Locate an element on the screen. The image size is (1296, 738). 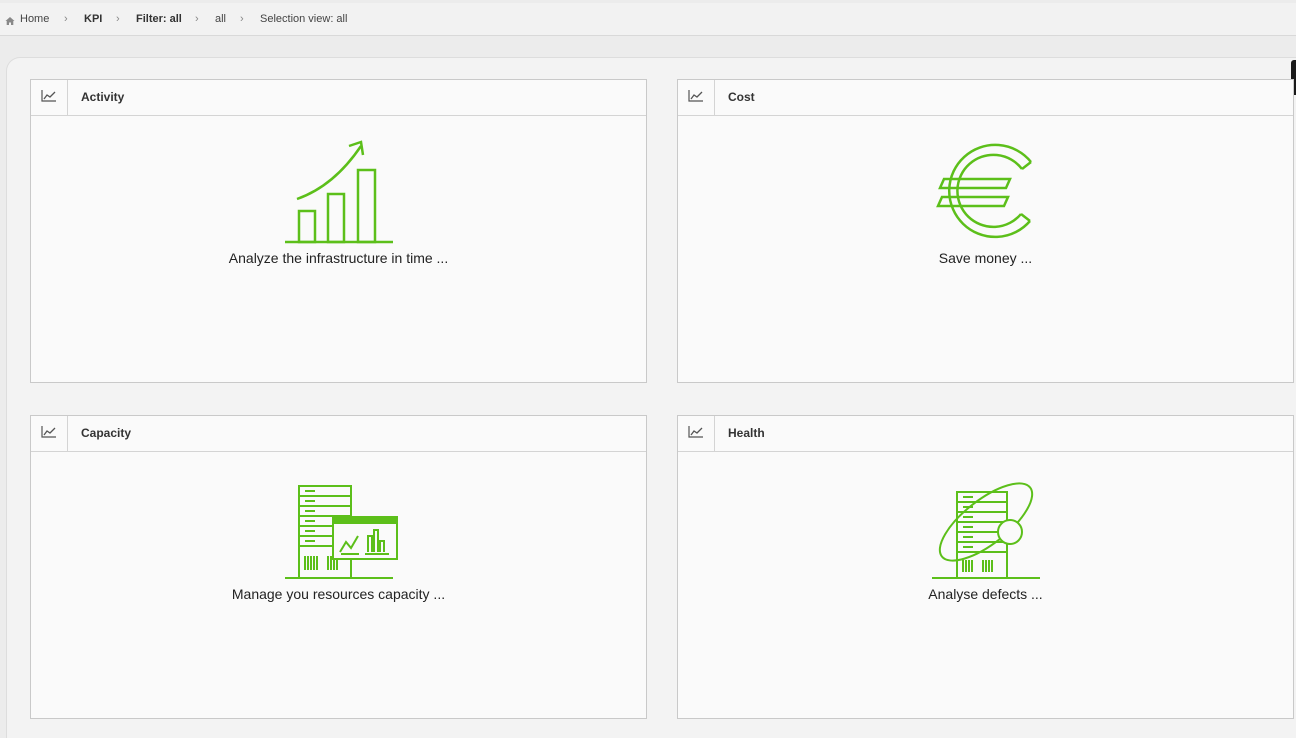
card-title: Capacity is located at coordinates (106, 433).